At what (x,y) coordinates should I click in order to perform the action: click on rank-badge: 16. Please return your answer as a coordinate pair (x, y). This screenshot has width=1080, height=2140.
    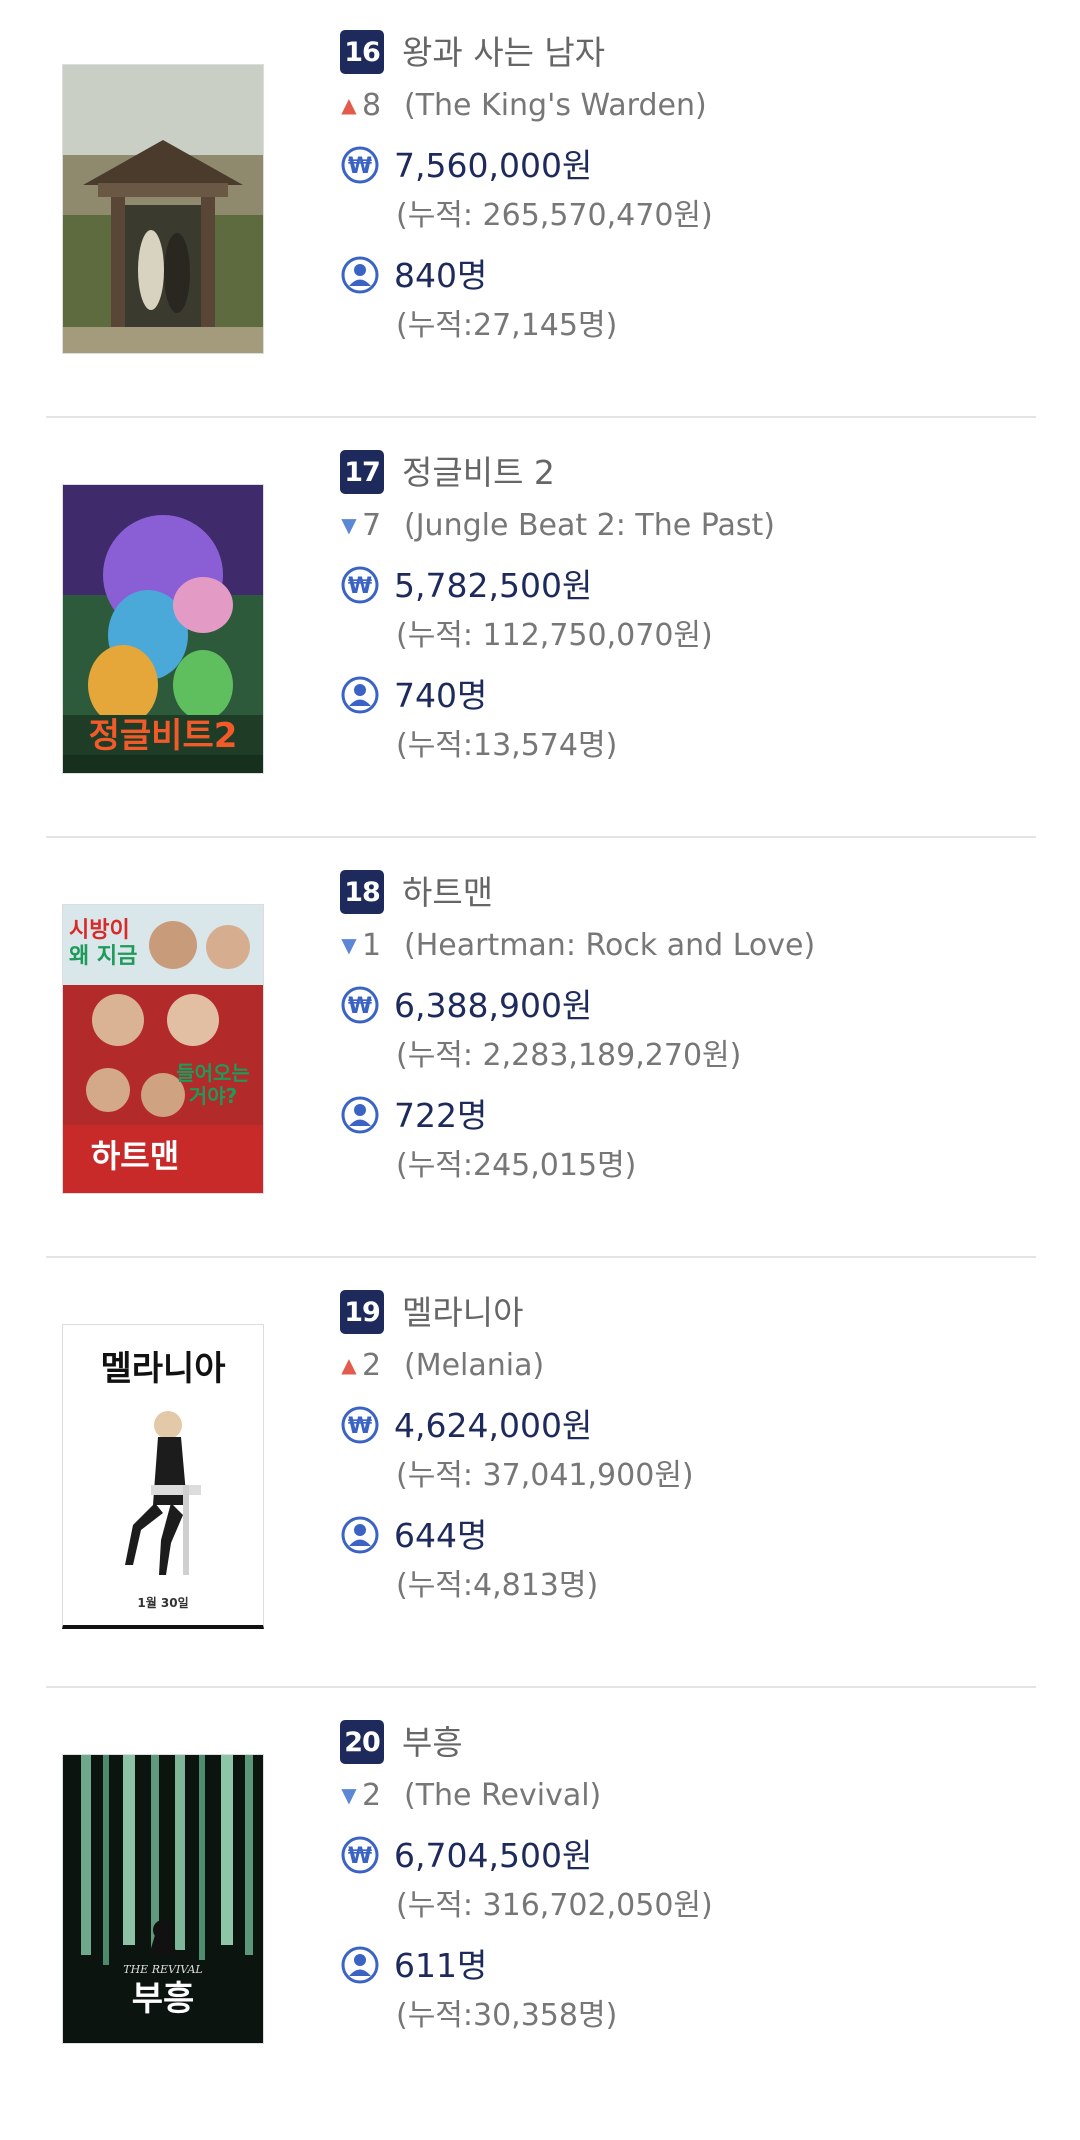
    Looking at the image, I should click on (362, 52).